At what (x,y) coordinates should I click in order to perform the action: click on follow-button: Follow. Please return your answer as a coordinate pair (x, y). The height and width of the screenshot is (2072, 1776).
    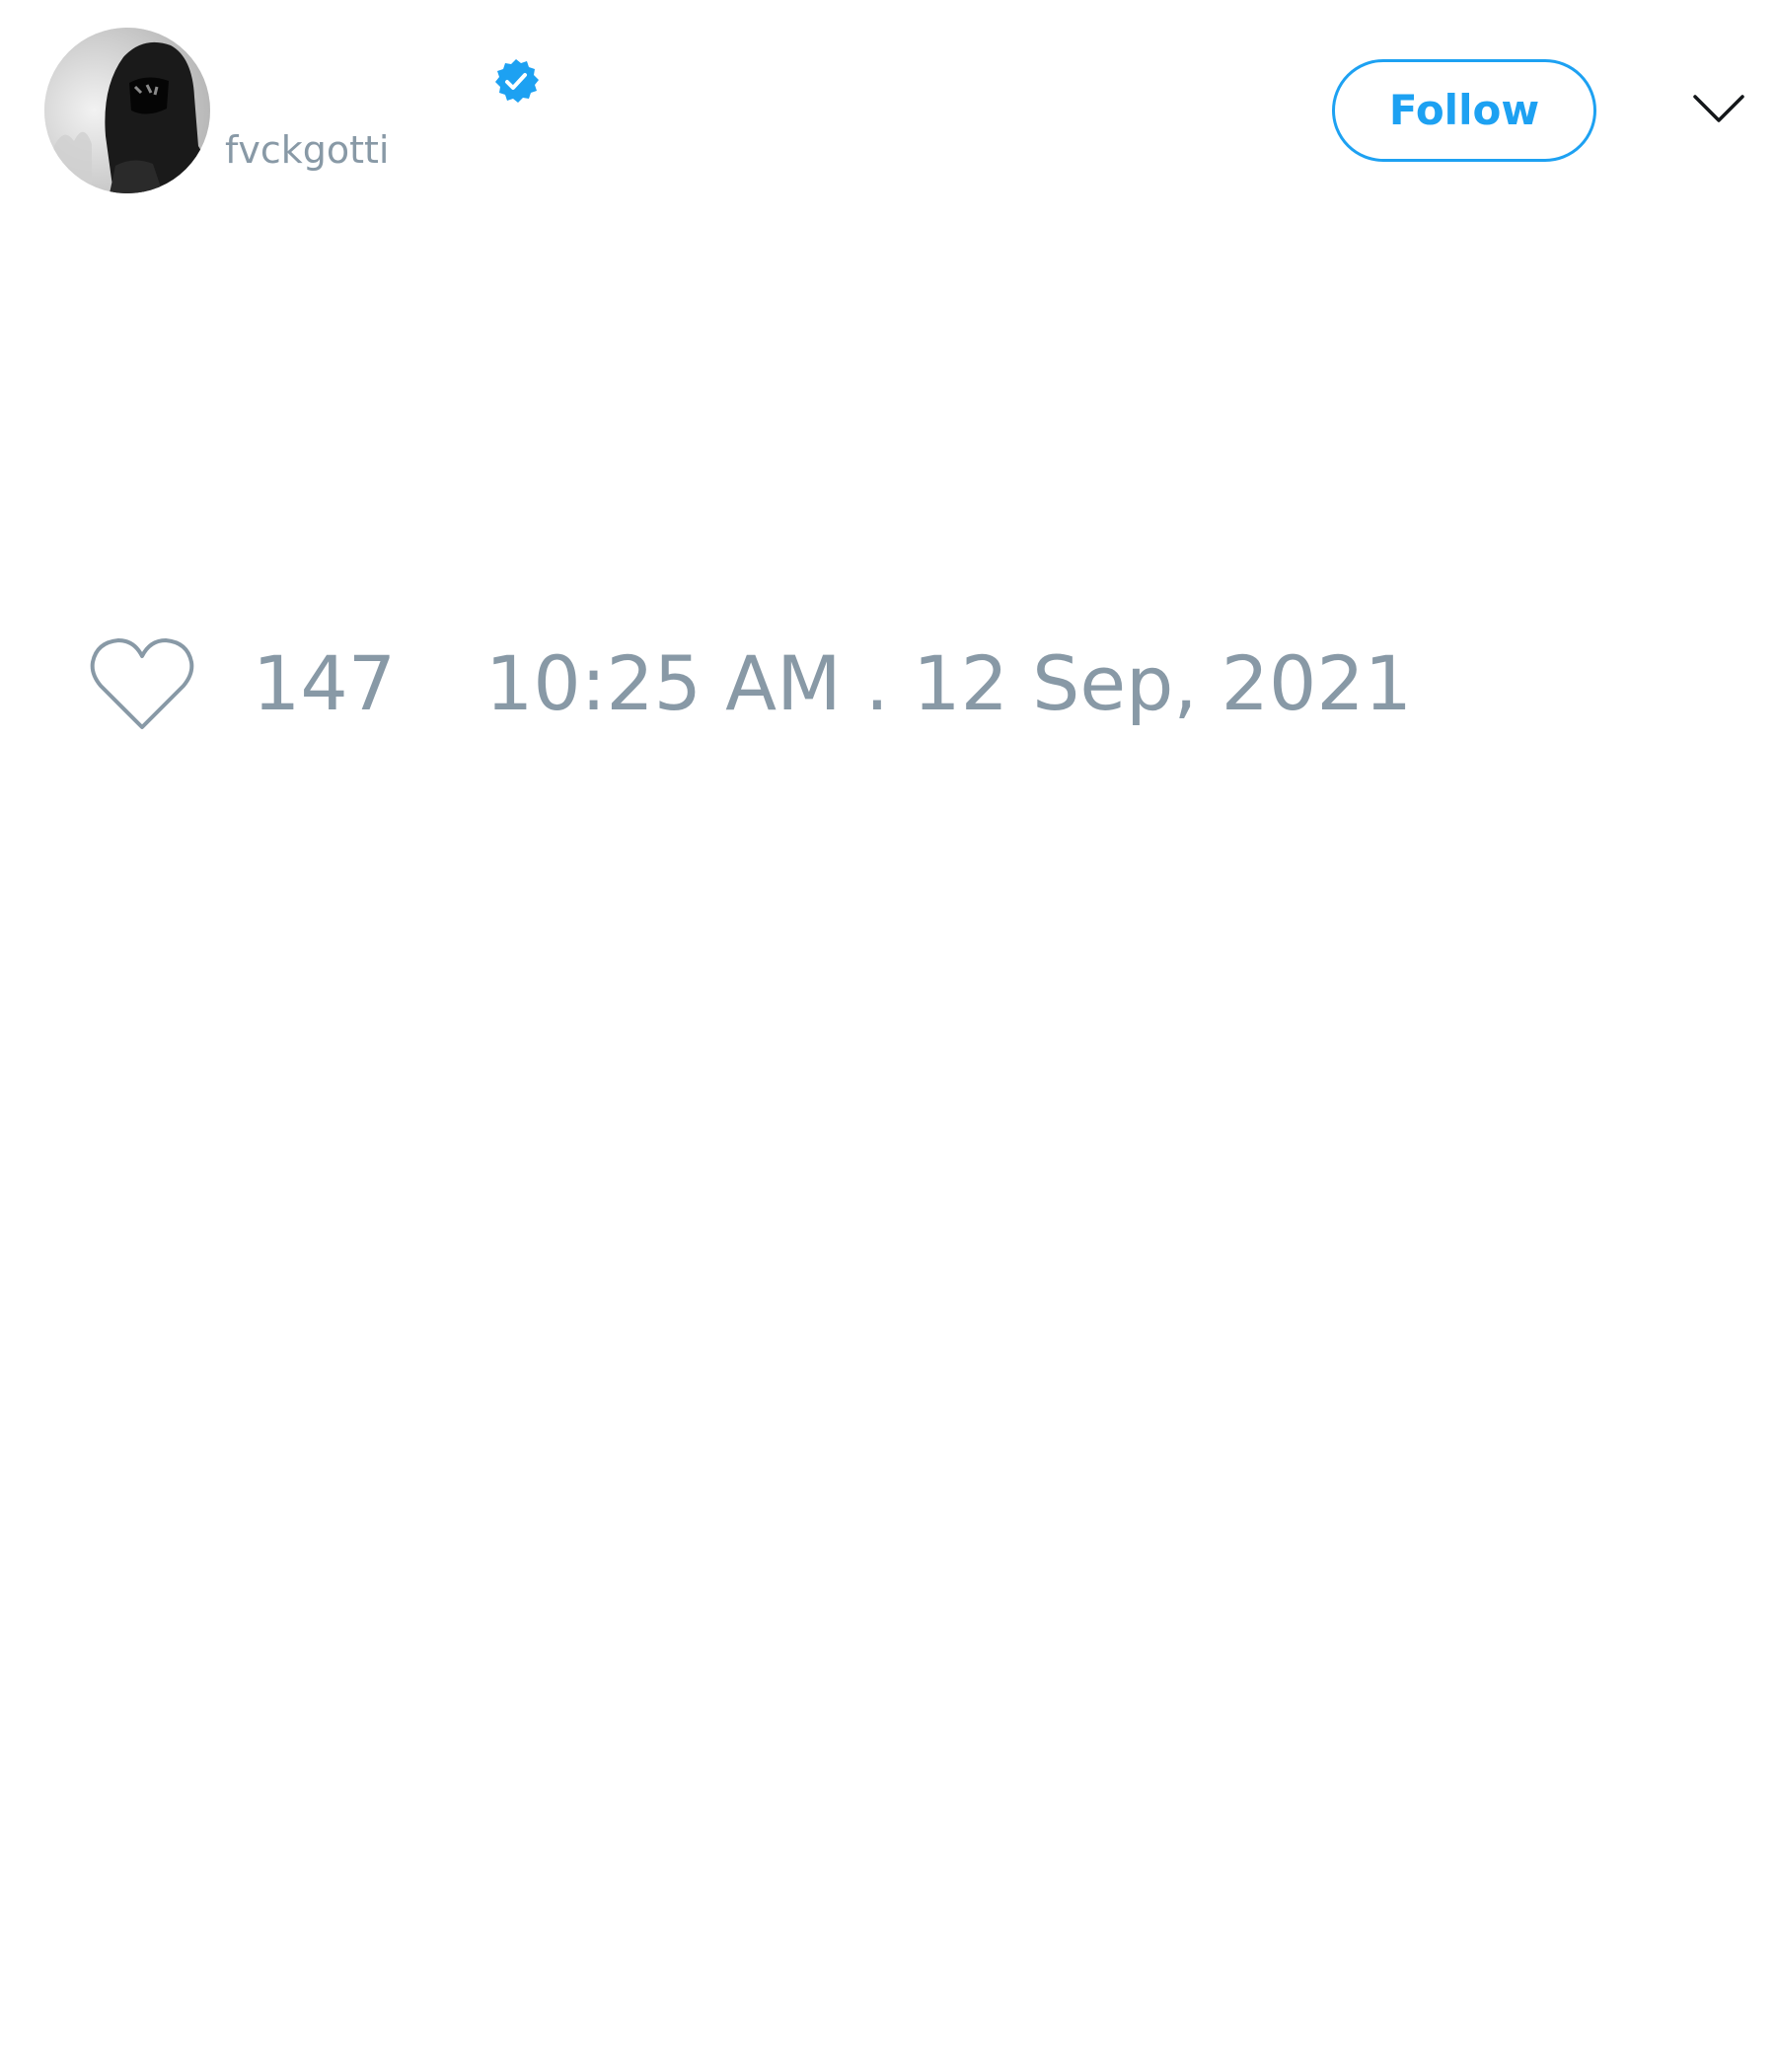
    Looking at the image, I should click on (1464, 111).